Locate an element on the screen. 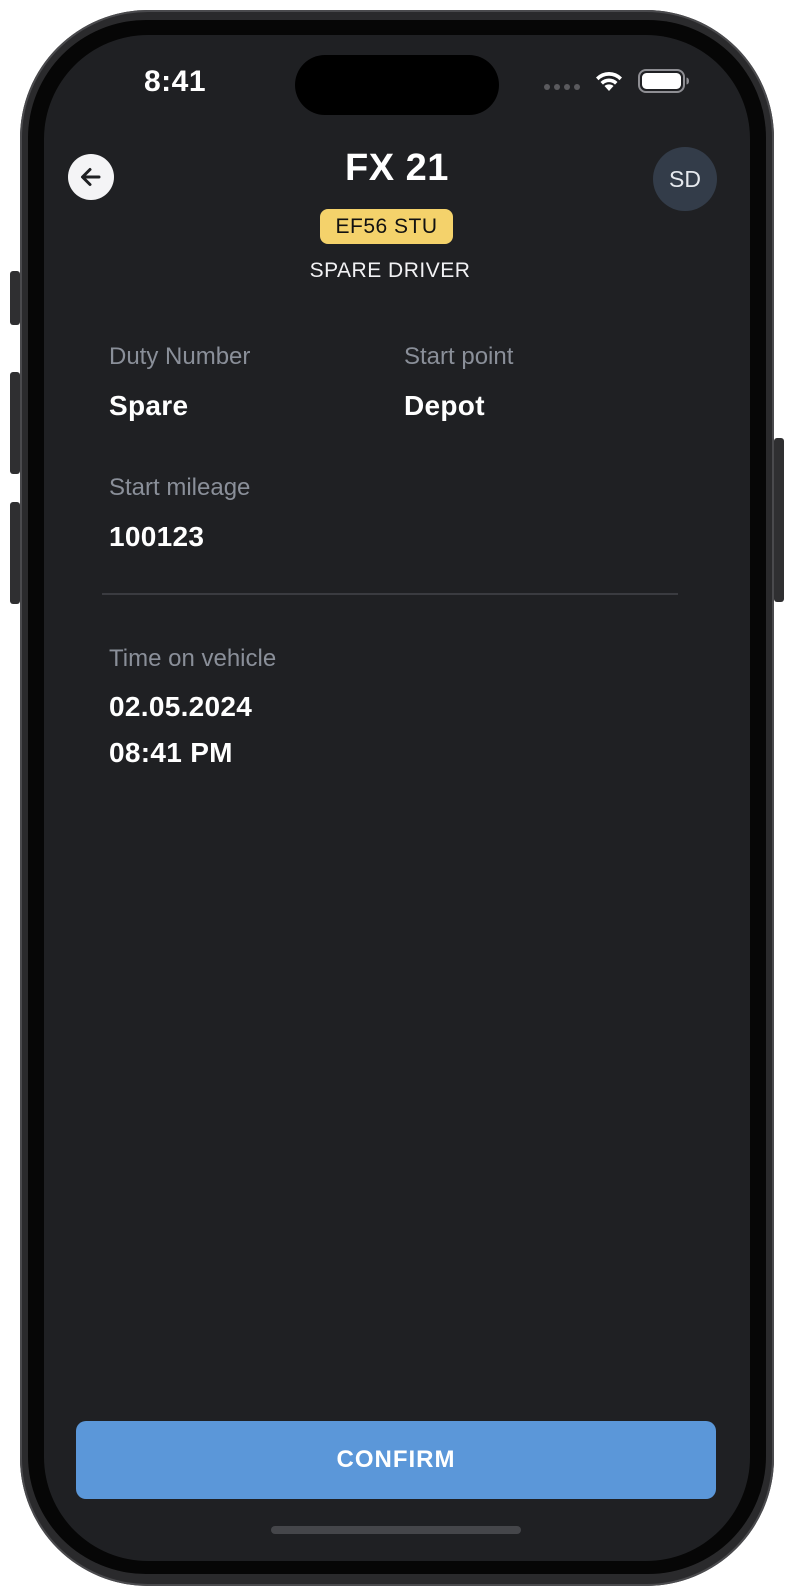  plate-badge: EF56 STU is located at coordinates (386, 226).